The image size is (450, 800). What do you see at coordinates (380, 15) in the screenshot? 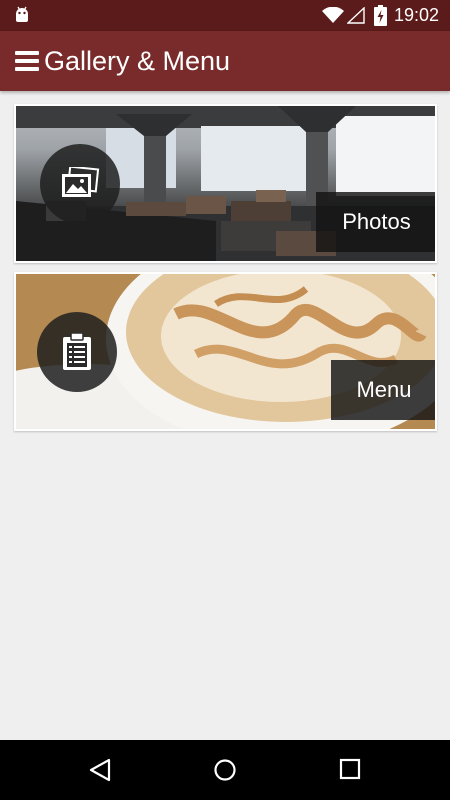
I see `battery-charging-icon` at bounding box center [380, 15].